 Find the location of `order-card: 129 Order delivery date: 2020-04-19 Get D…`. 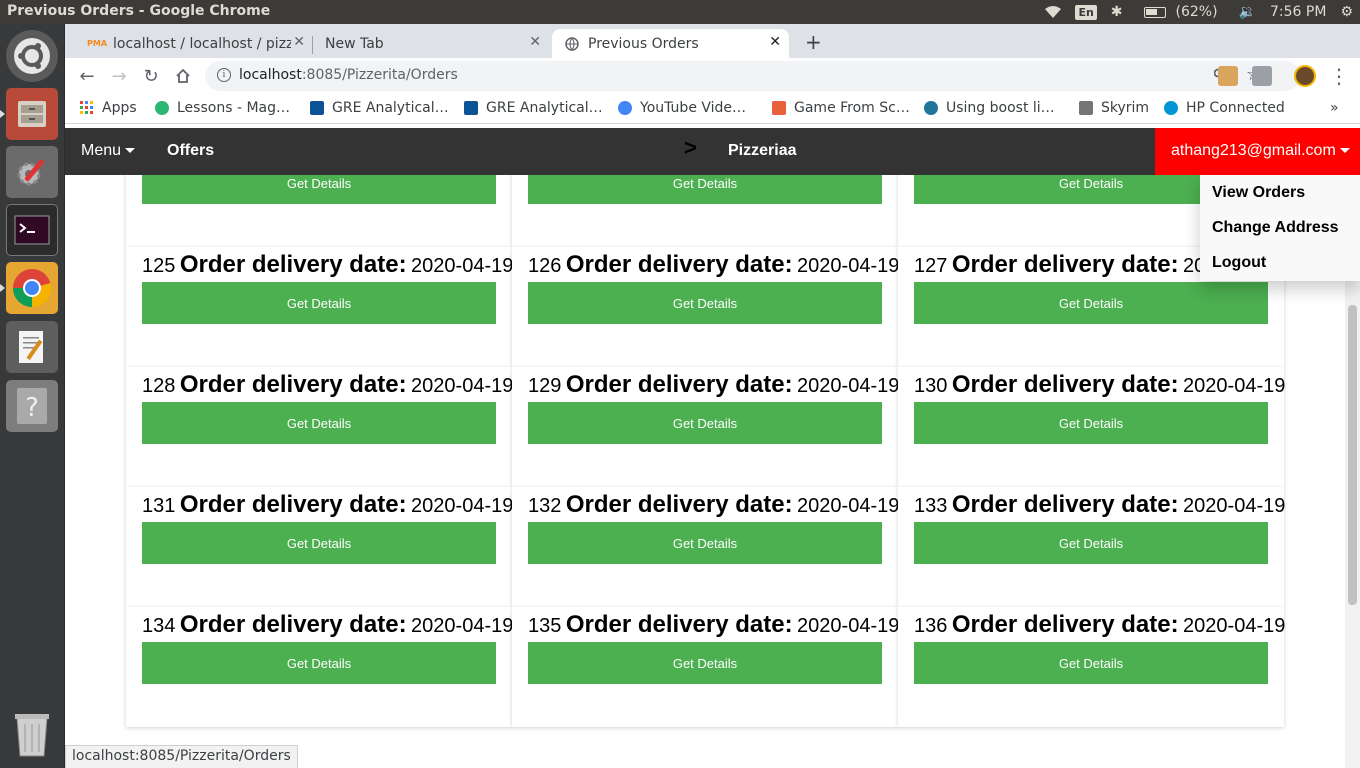

order-card: 129 Order delivery date: 2020-04-19 Get D… is located at coordinates (706, 427).